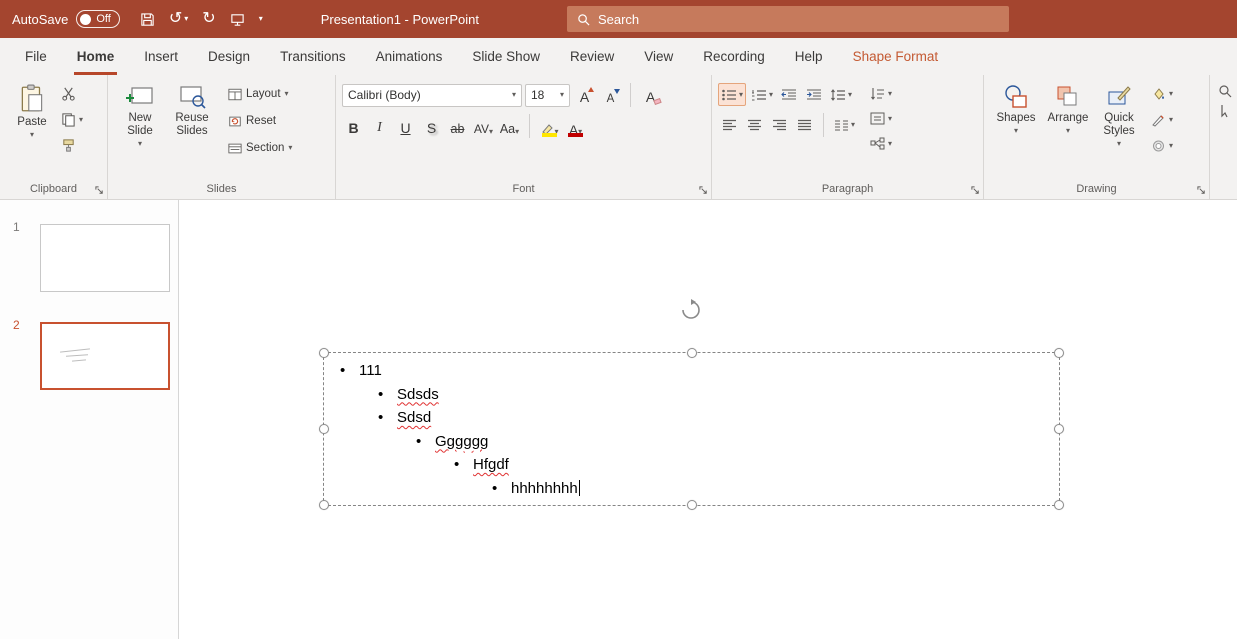 Image resolution: width=1237 pixels, height=640 pixels. I want to click on align-left-button, so click(729, 125).